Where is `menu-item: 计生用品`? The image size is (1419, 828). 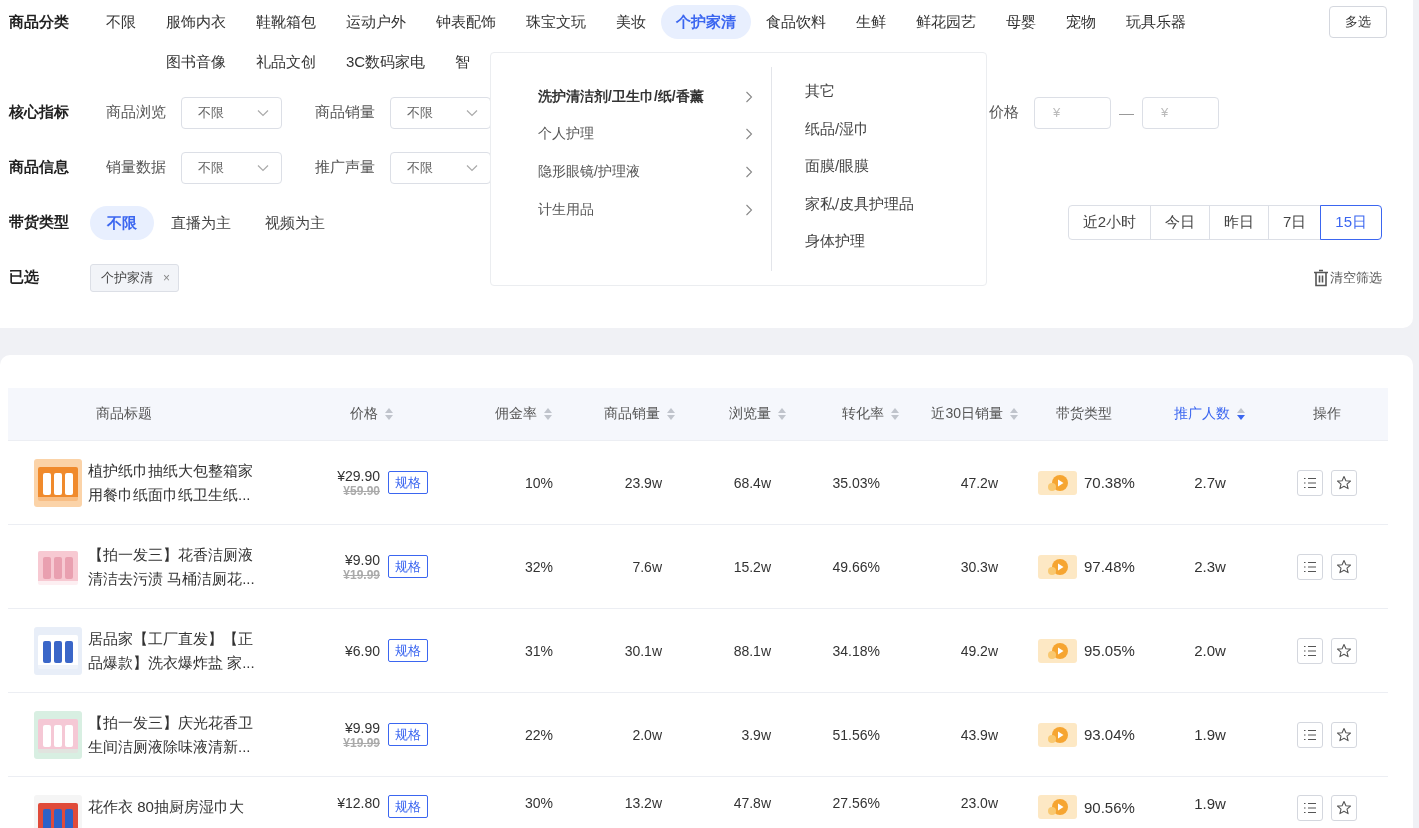
menu-item: 计生用品 is located at coordinates (631, 209).